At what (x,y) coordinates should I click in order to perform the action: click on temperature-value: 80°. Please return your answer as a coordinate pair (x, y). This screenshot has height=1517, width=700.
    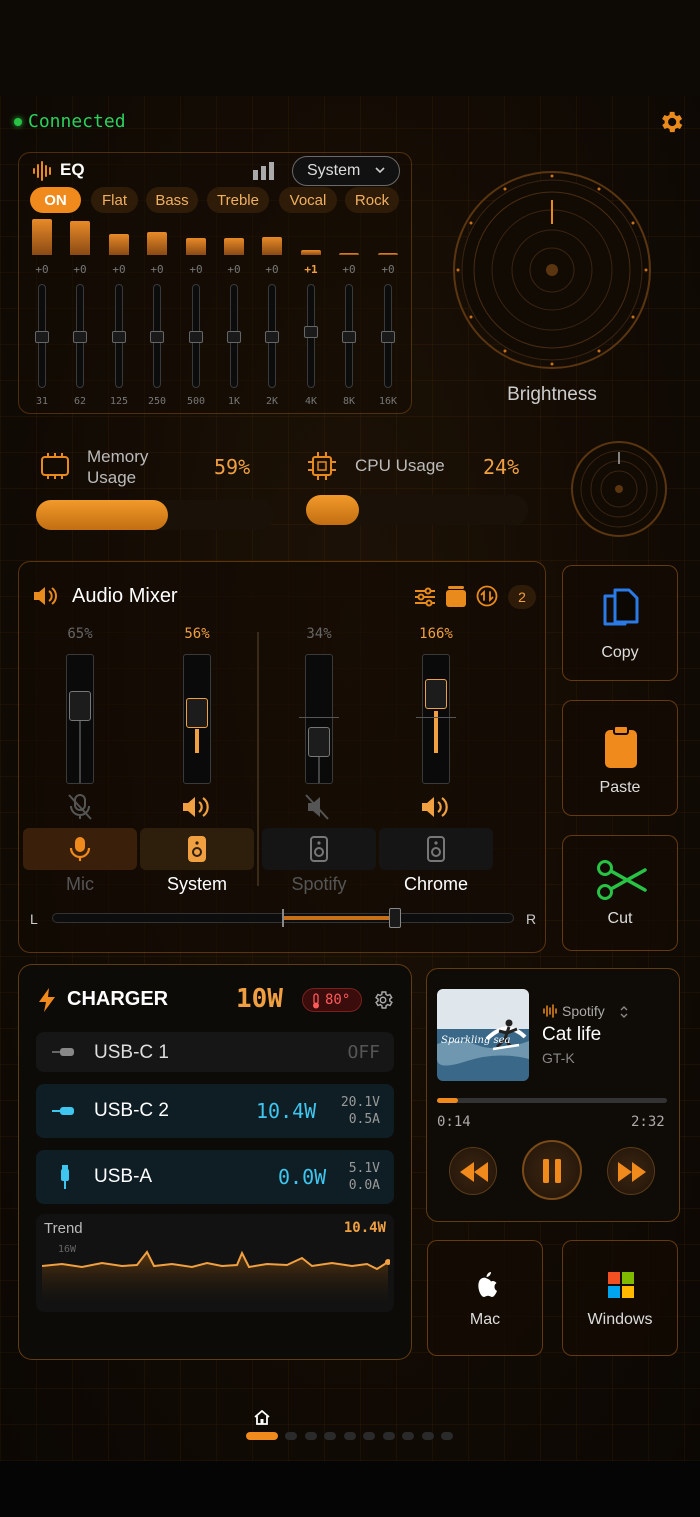
    Looking at the image, I should click on (338, 1000).